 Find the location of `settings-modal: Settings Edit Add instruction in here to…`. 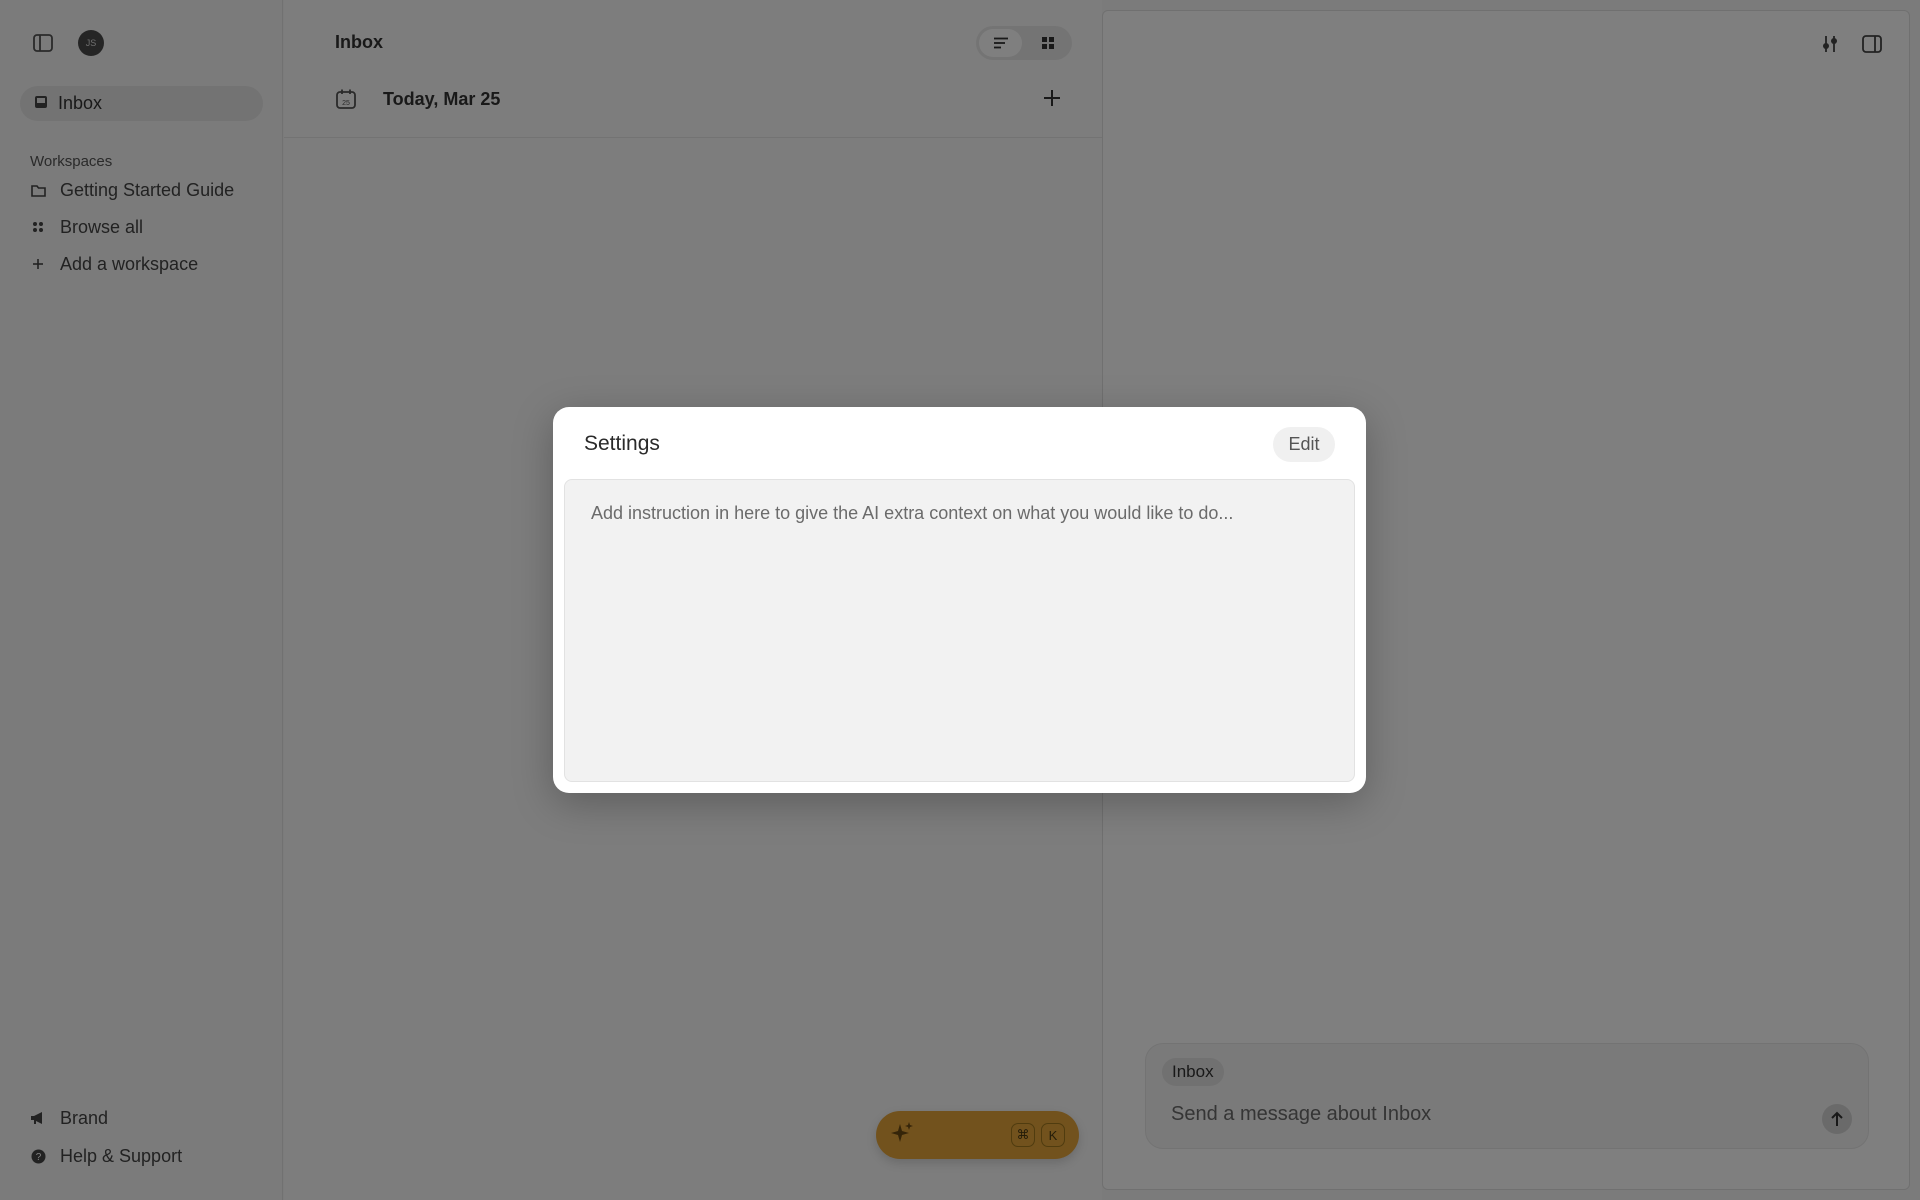

settings-modal: Settings Edit Add instruction in here to… is located at coordinates (959, 600).